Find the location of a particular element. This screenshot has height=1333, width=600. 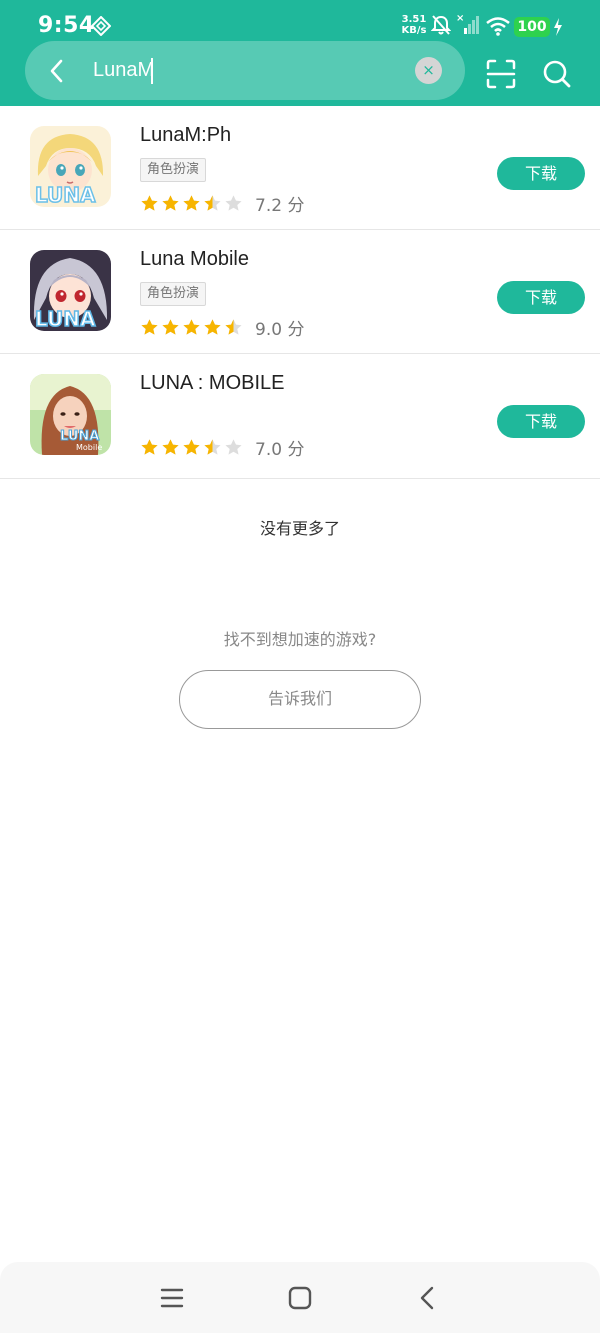

anime-girl-silver-icon: LUNA is located at coordinates (70, 290).